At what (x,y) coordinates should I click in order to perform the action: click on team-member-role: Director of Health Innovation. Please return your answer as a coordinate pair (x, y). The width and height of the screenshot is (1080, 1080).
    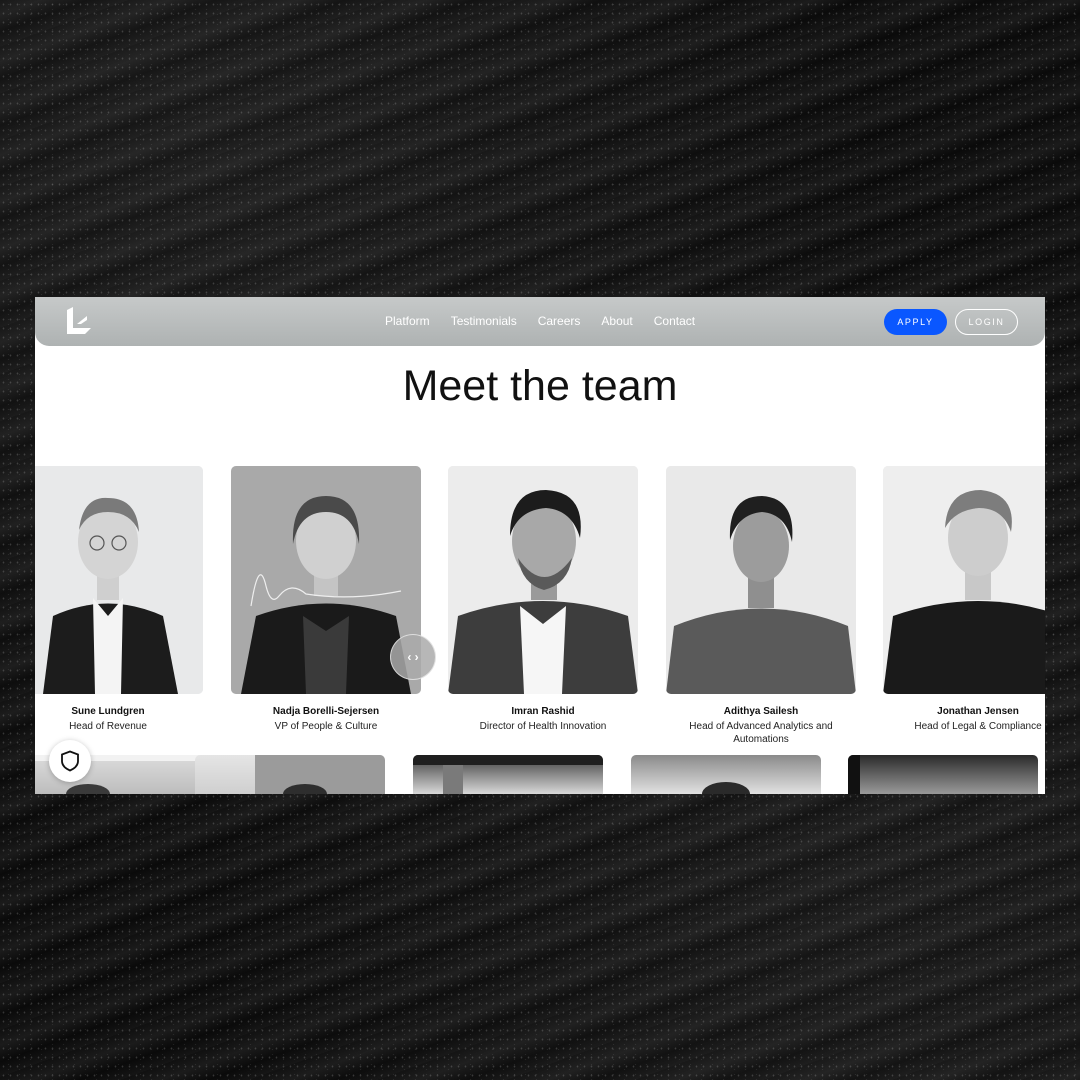
    Looking at the image, I should click on (543, 726).